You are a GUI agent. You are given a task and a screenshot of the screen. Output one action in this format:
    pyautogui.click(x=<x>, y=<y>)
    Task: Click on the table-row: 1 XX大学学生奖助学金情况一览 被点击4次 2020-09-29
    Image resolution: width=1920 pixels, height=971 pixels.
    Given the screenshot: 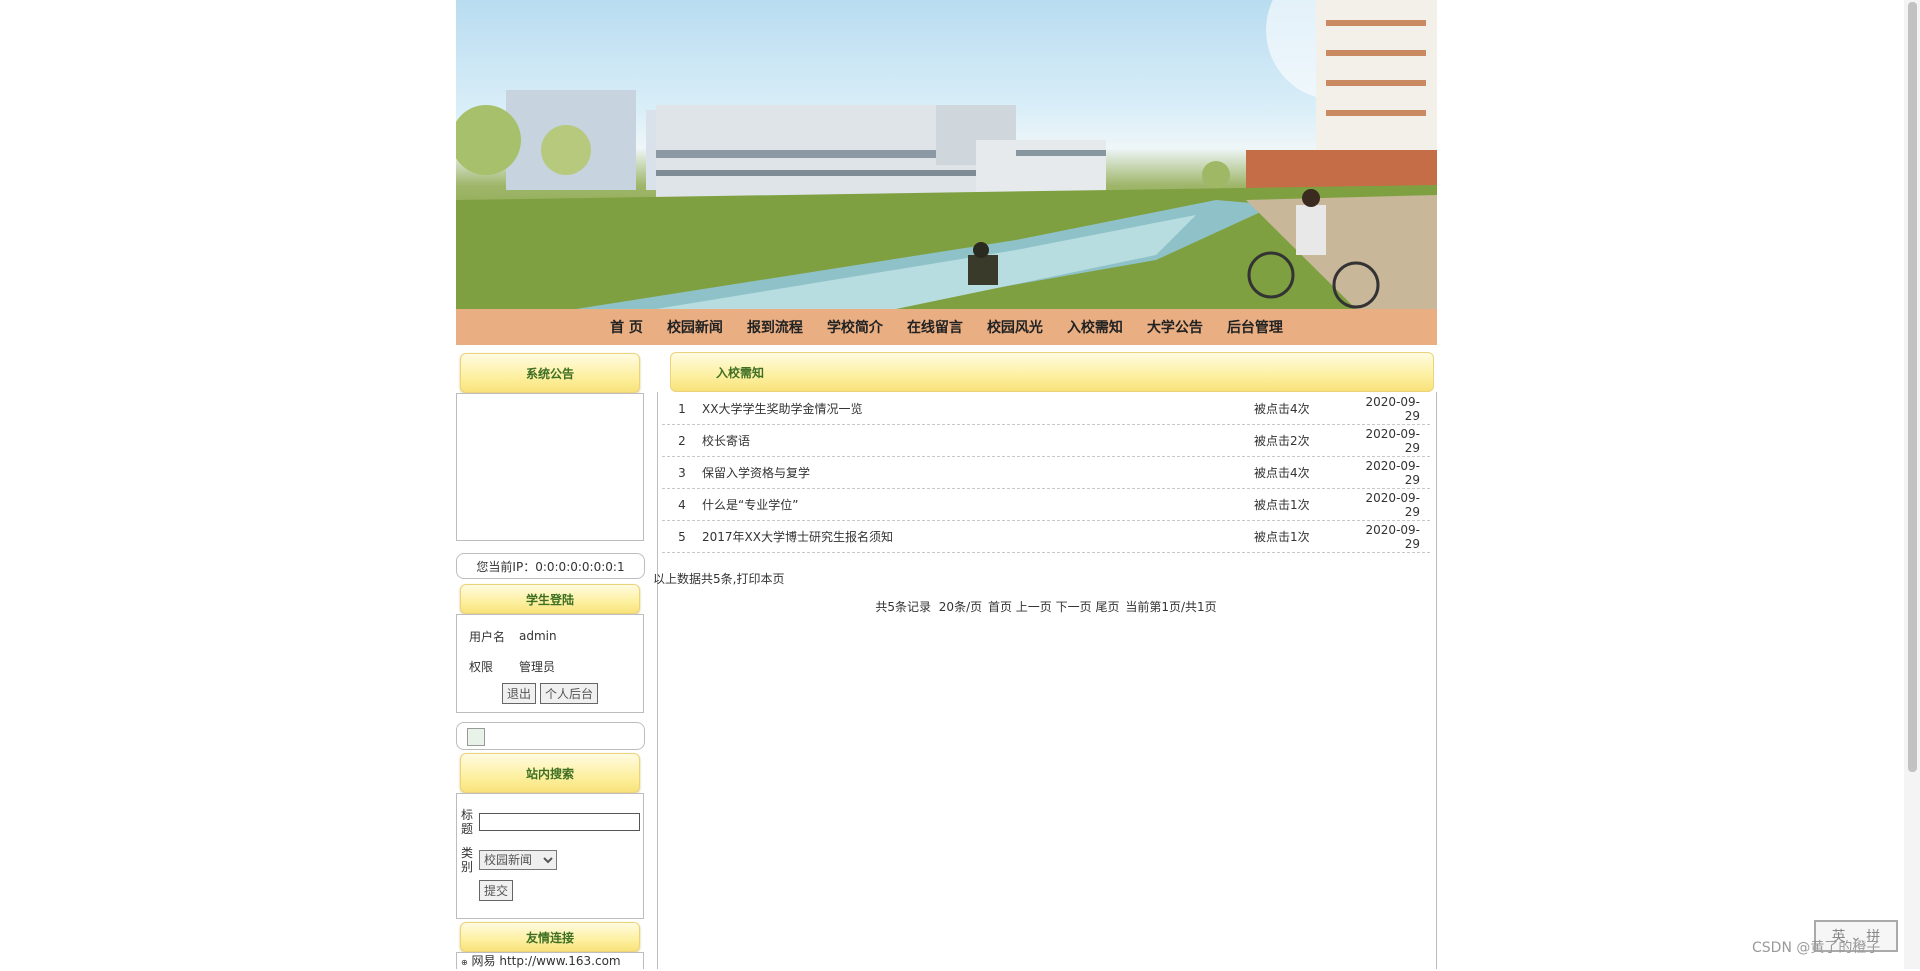 What is the action you would take?
    pyautogui.click(x=1046, y=409)
    